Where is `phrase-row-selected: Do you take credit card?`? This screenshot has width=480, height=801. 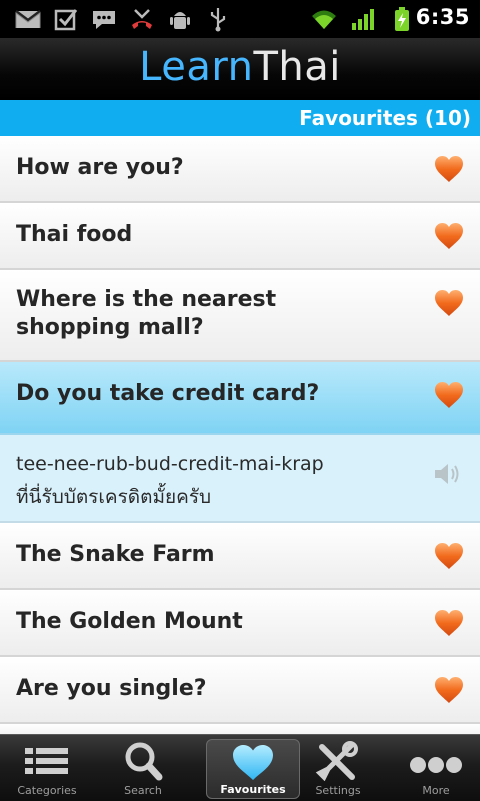
phrase-row-selected: Do you take credit card? is located at coordinates (240, 398).